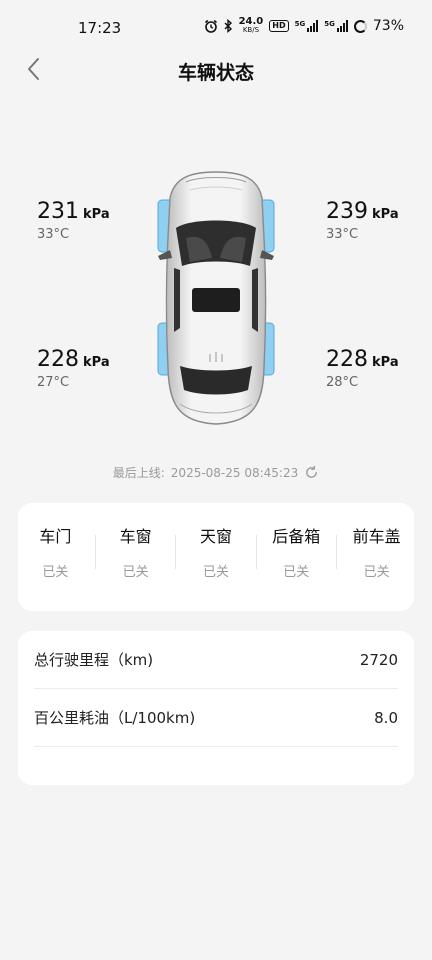  Describe the element at coordinates (115, 718) in the screenshot. I see `info-label: 百公里耗油（L/100km)` at that location.